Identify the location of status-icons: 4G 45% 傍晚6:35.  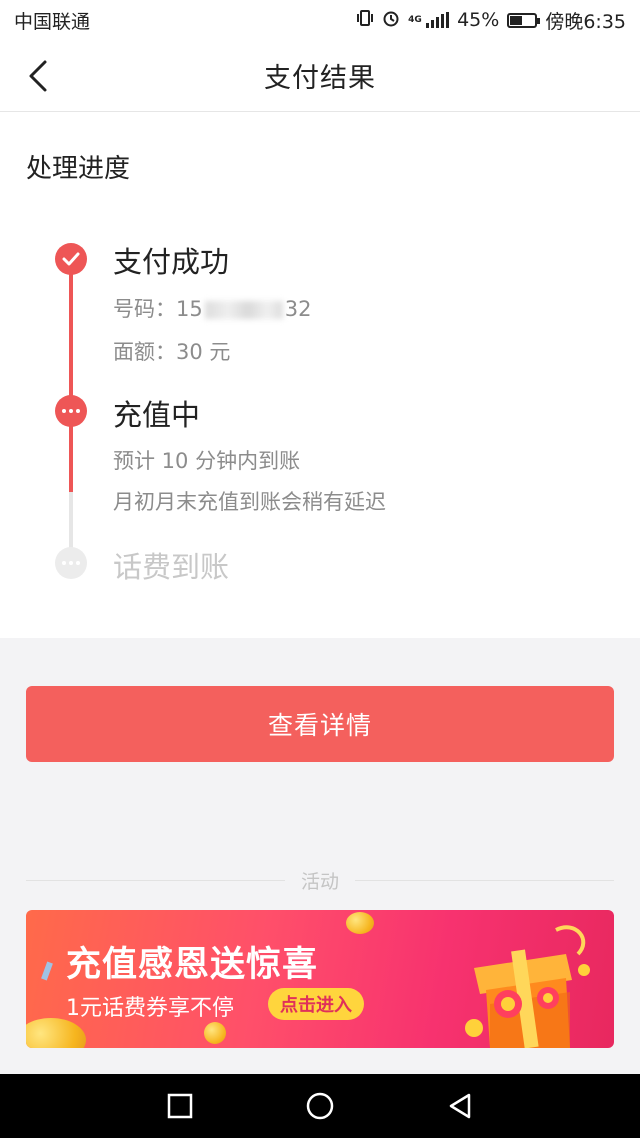
(491, 20).